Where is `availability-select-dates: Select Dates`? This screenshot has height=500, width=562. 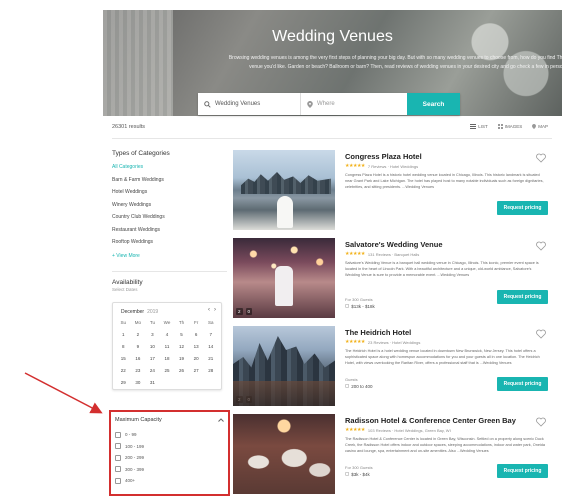
availability-select-dates: Select Dates is located at coordinates (169, 289).